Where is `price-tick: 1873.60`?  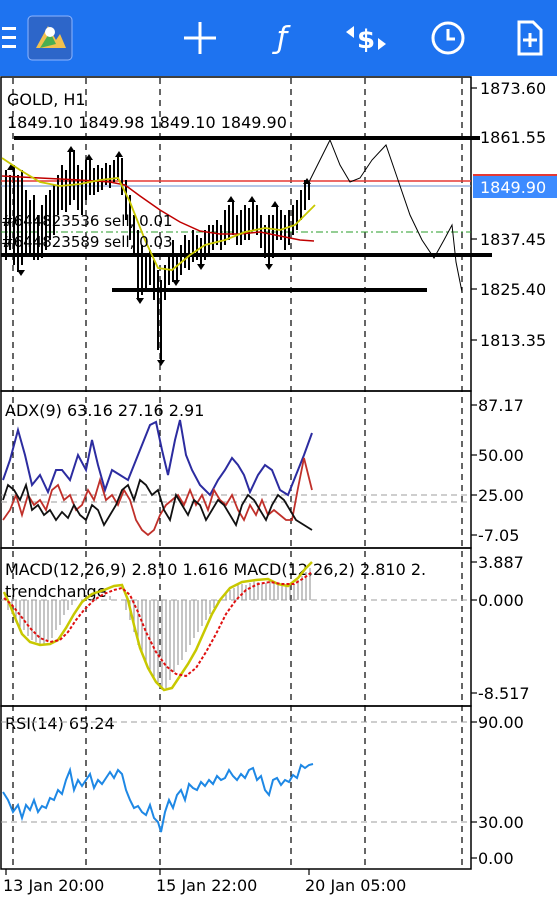
price-tick: 1873.60 is located at coordinates (513, 88).